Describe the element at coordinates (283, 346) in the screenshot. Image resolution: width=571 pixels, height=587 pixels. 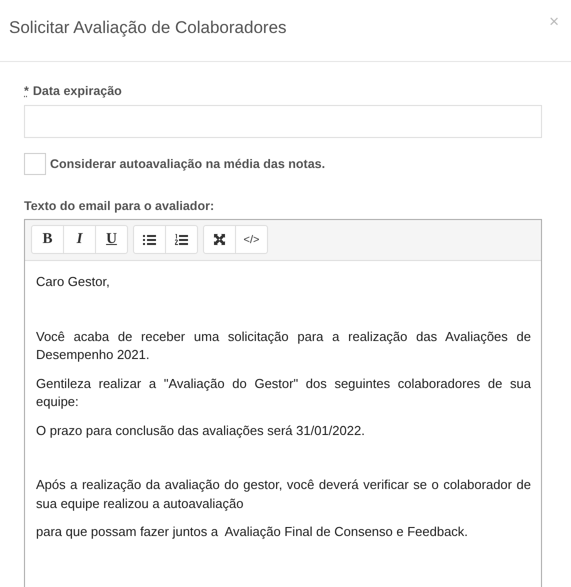
I see `email-paragraph: Você acaba de receber uma solicitação para a realização das Avaliações de Desempenho 2021.` at that location.